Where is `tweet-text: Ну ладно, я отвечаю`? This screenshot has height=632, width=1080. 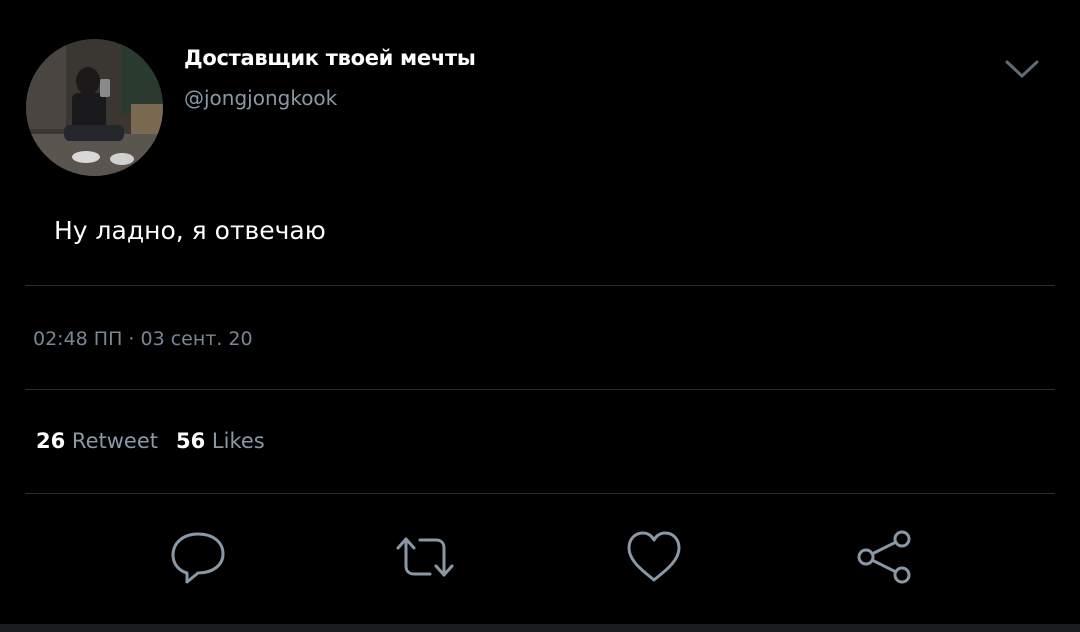 tweet-text: Ну ладно, я отвечаю is located at coordinates (190, 230).